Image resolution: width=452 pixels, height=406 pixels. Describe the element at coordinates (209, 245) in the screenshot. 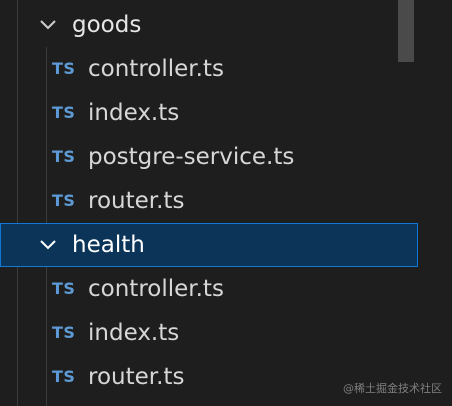

I see `folder-row-health: health` at that location.